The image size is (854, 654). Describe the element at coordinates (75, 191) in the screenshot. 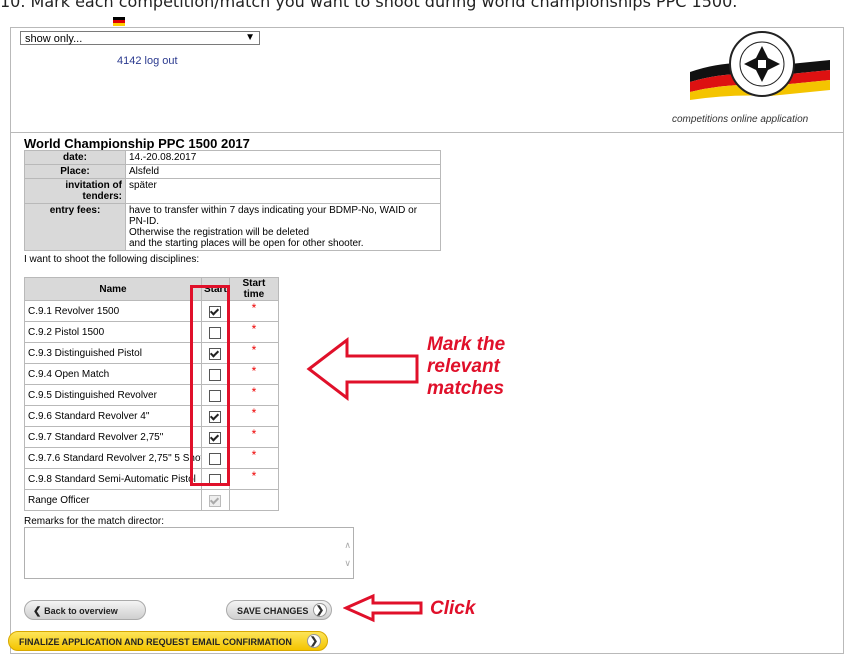

I see `info-label: invitation of tenders:` at that location.